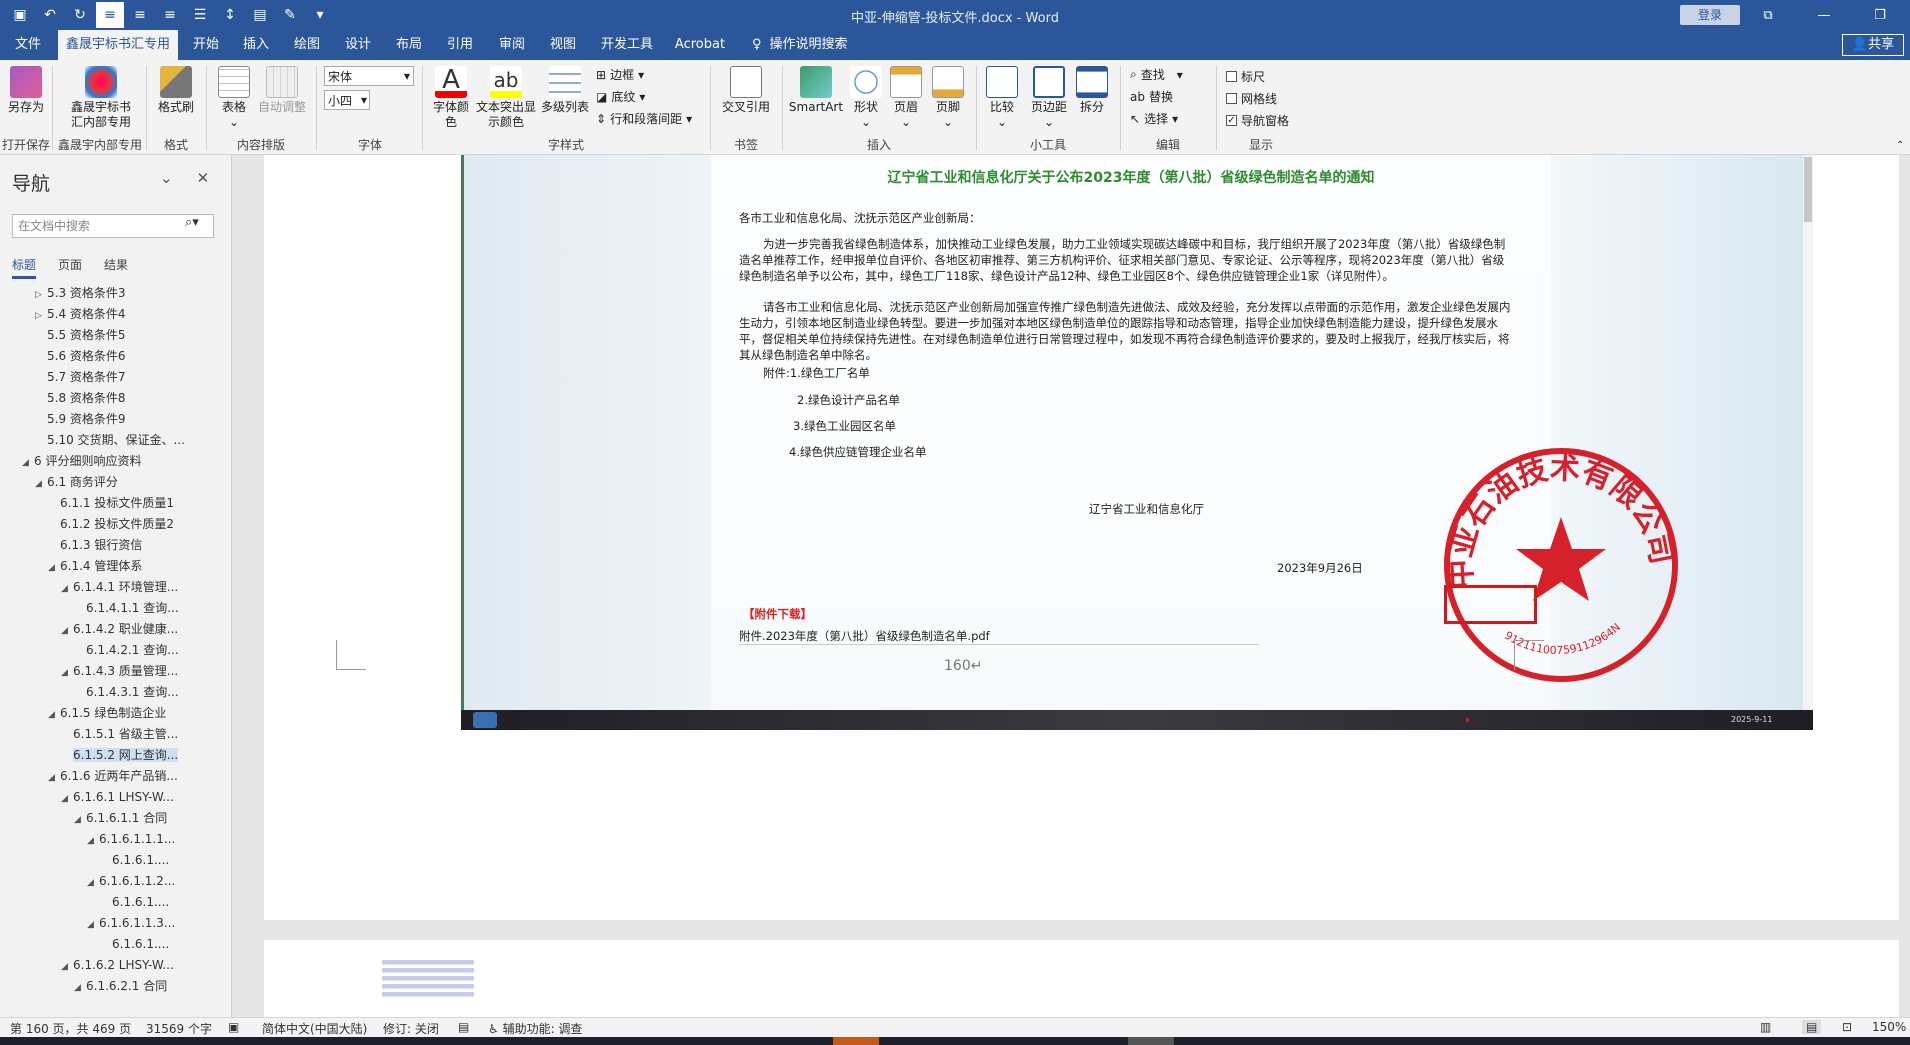 Image resolution: width=1910 pixels, height=1045 pixels. Describe the element at coordinates (203, 178) in the screenshot. I see `close-icon: ✕` at that location.